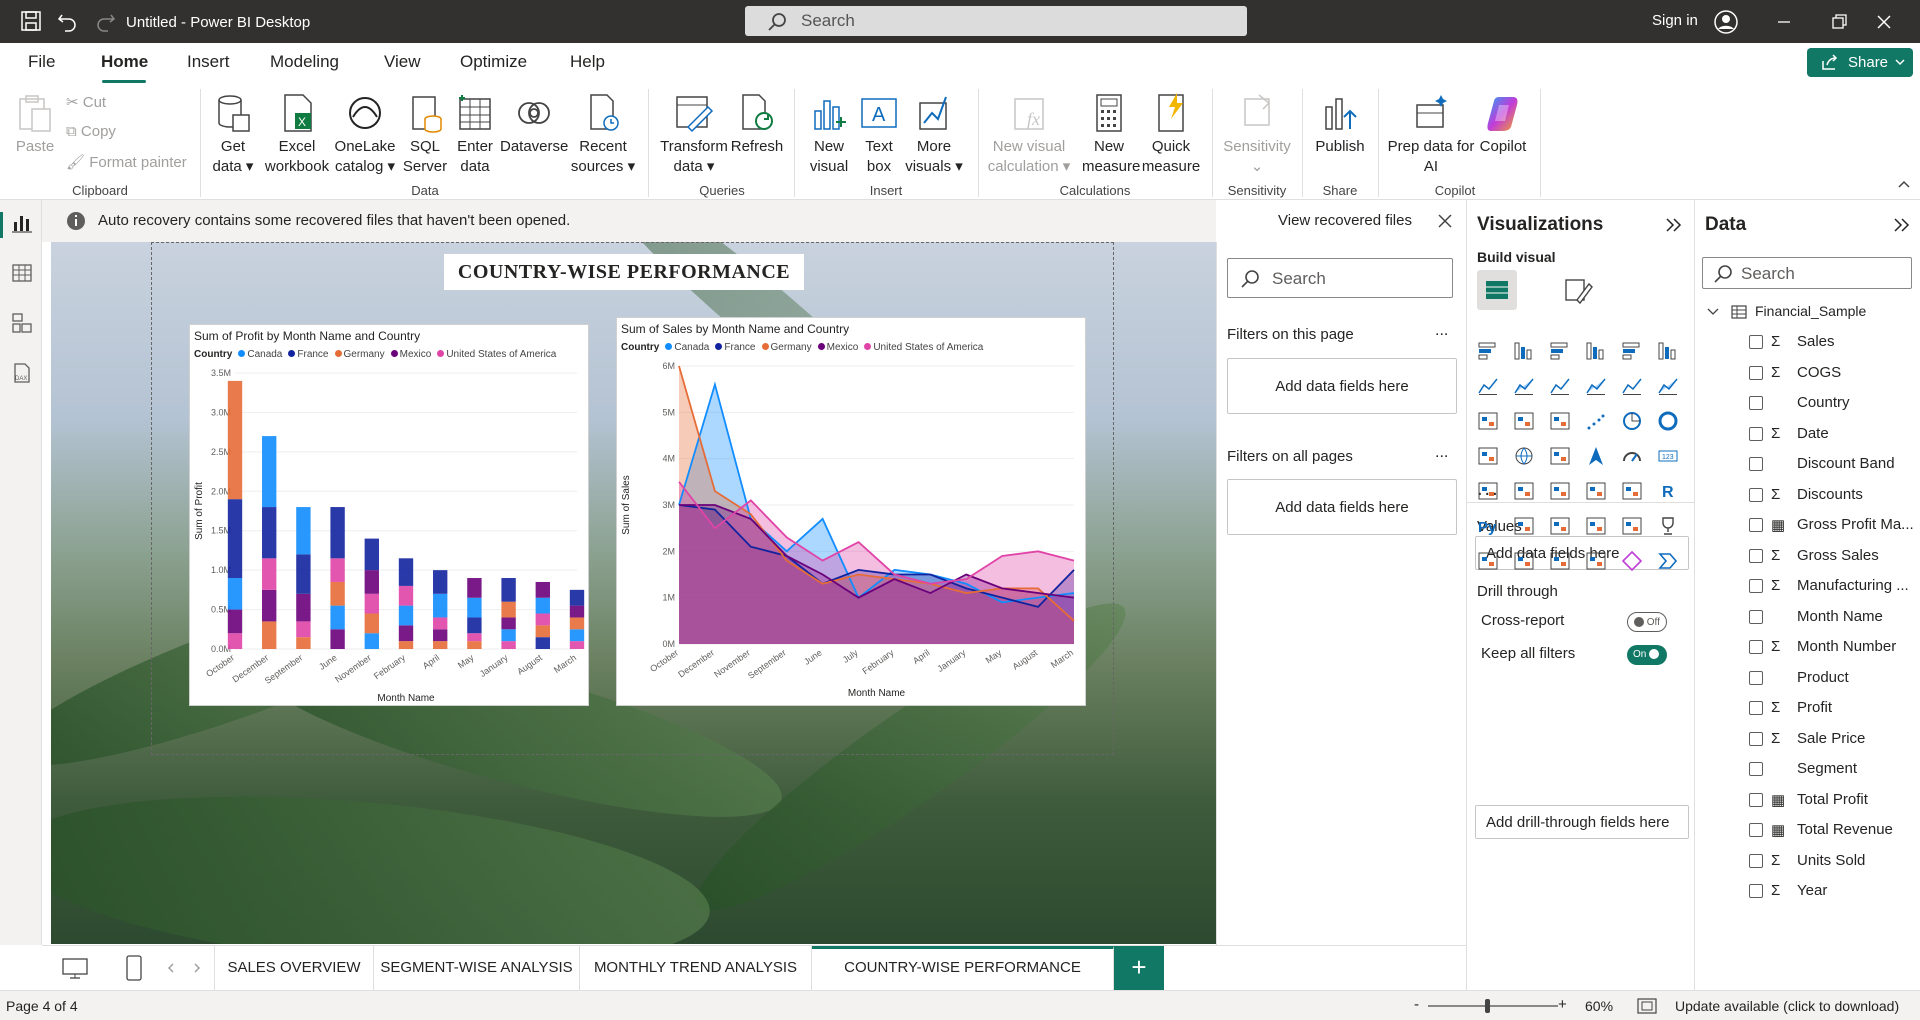 This screenshot has height=1020, width=1920. Describe the element at coordinates (365, 135) in the screenshot. I see `onelake-catalog-button: OneLake catalog ▾` at that location.